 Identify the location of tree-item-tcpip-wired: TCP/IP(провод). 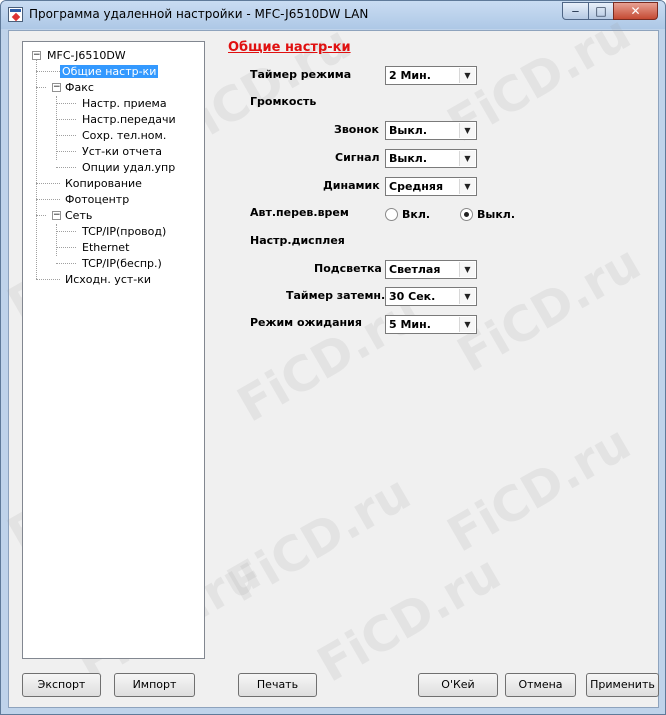
(124, 231).